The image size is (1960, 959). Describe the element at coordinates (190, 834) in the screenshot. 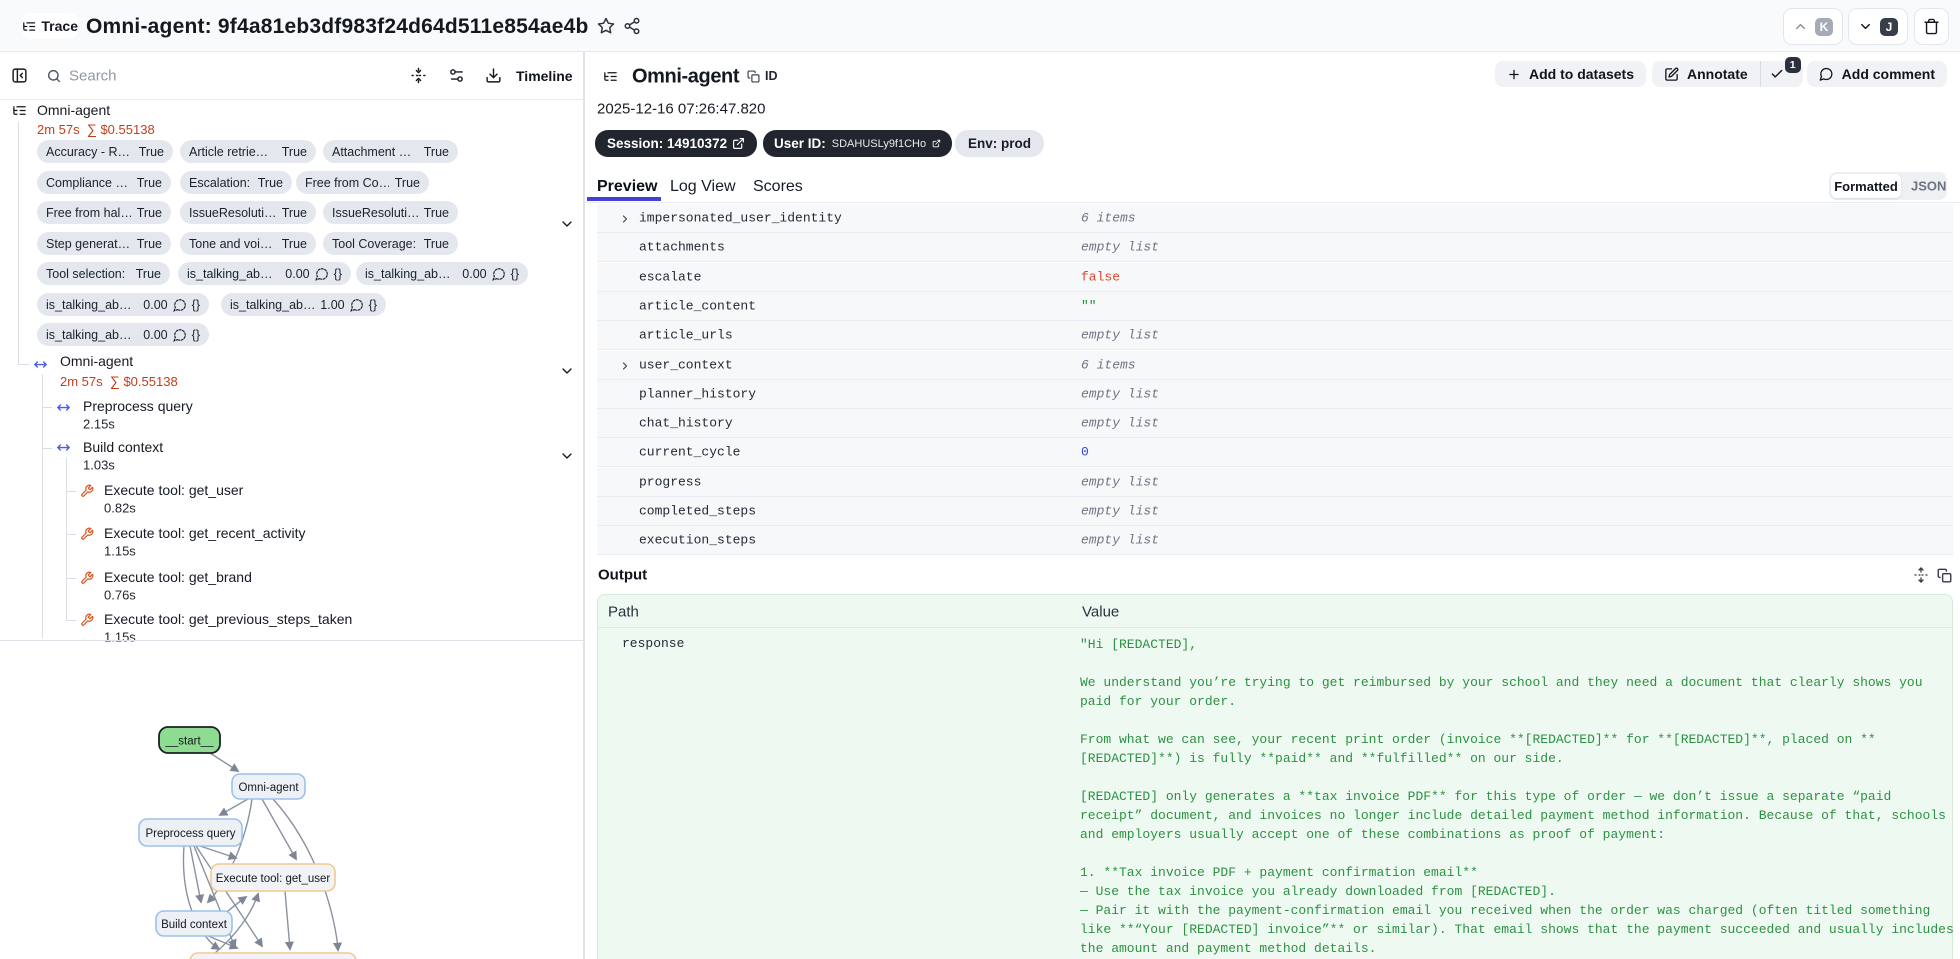

I see `svg-text: Preprocess query` at that location.